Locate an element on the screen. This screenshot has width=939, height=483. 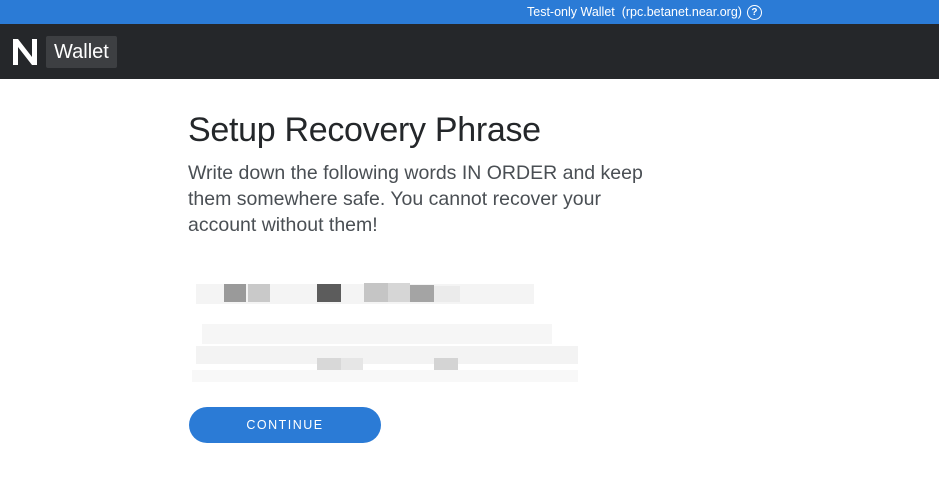
rpc-url: (rpc.betanet.near.org) is located at coordinates (681, 12).